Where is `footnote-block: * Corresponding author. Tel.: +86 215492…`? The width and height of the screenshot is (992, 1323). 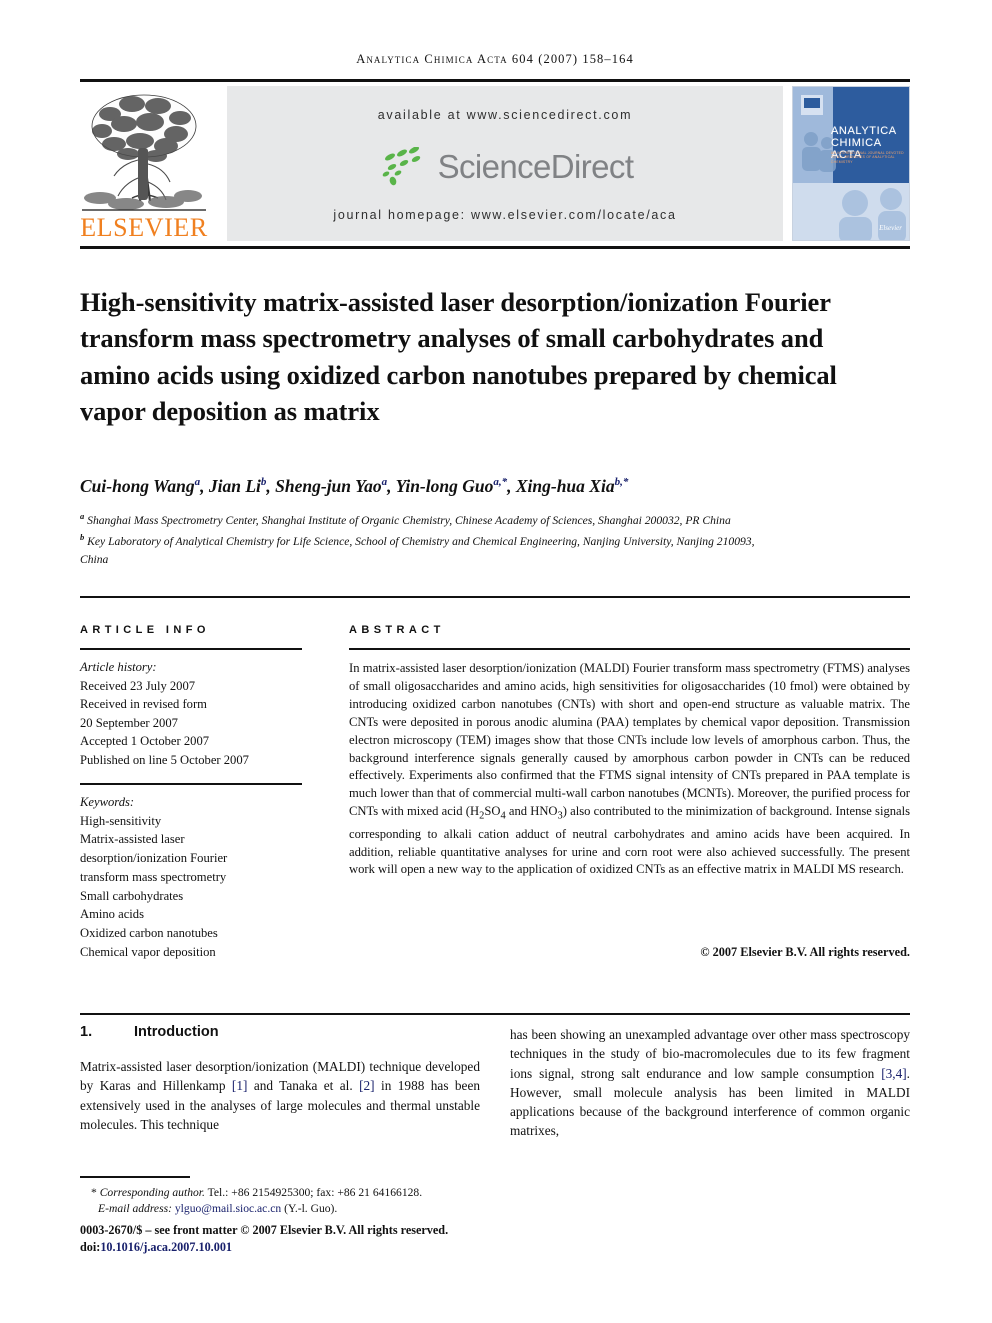
footnote-block: * Corresponding author. Tel.: +86 215492… is located at coordinates (295, 1201).